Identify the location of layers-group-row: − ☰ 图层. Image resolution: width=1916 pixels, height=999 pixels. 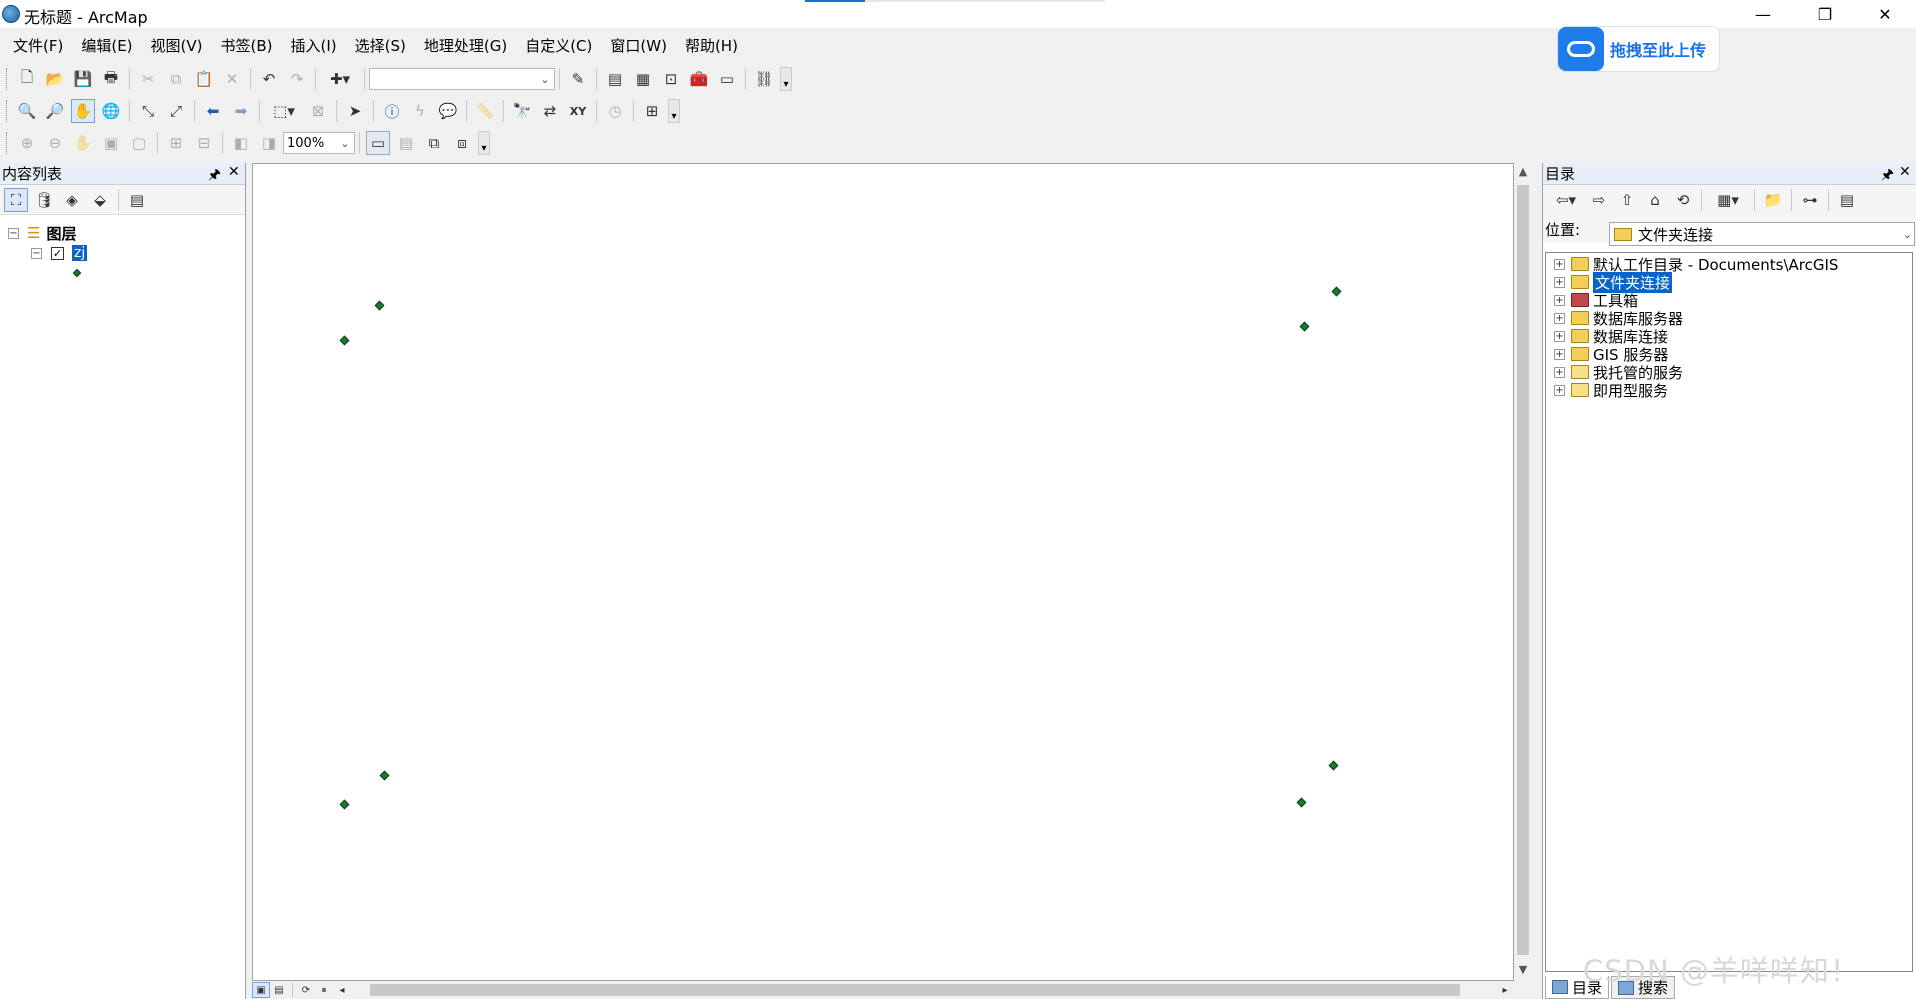
(42, 233).